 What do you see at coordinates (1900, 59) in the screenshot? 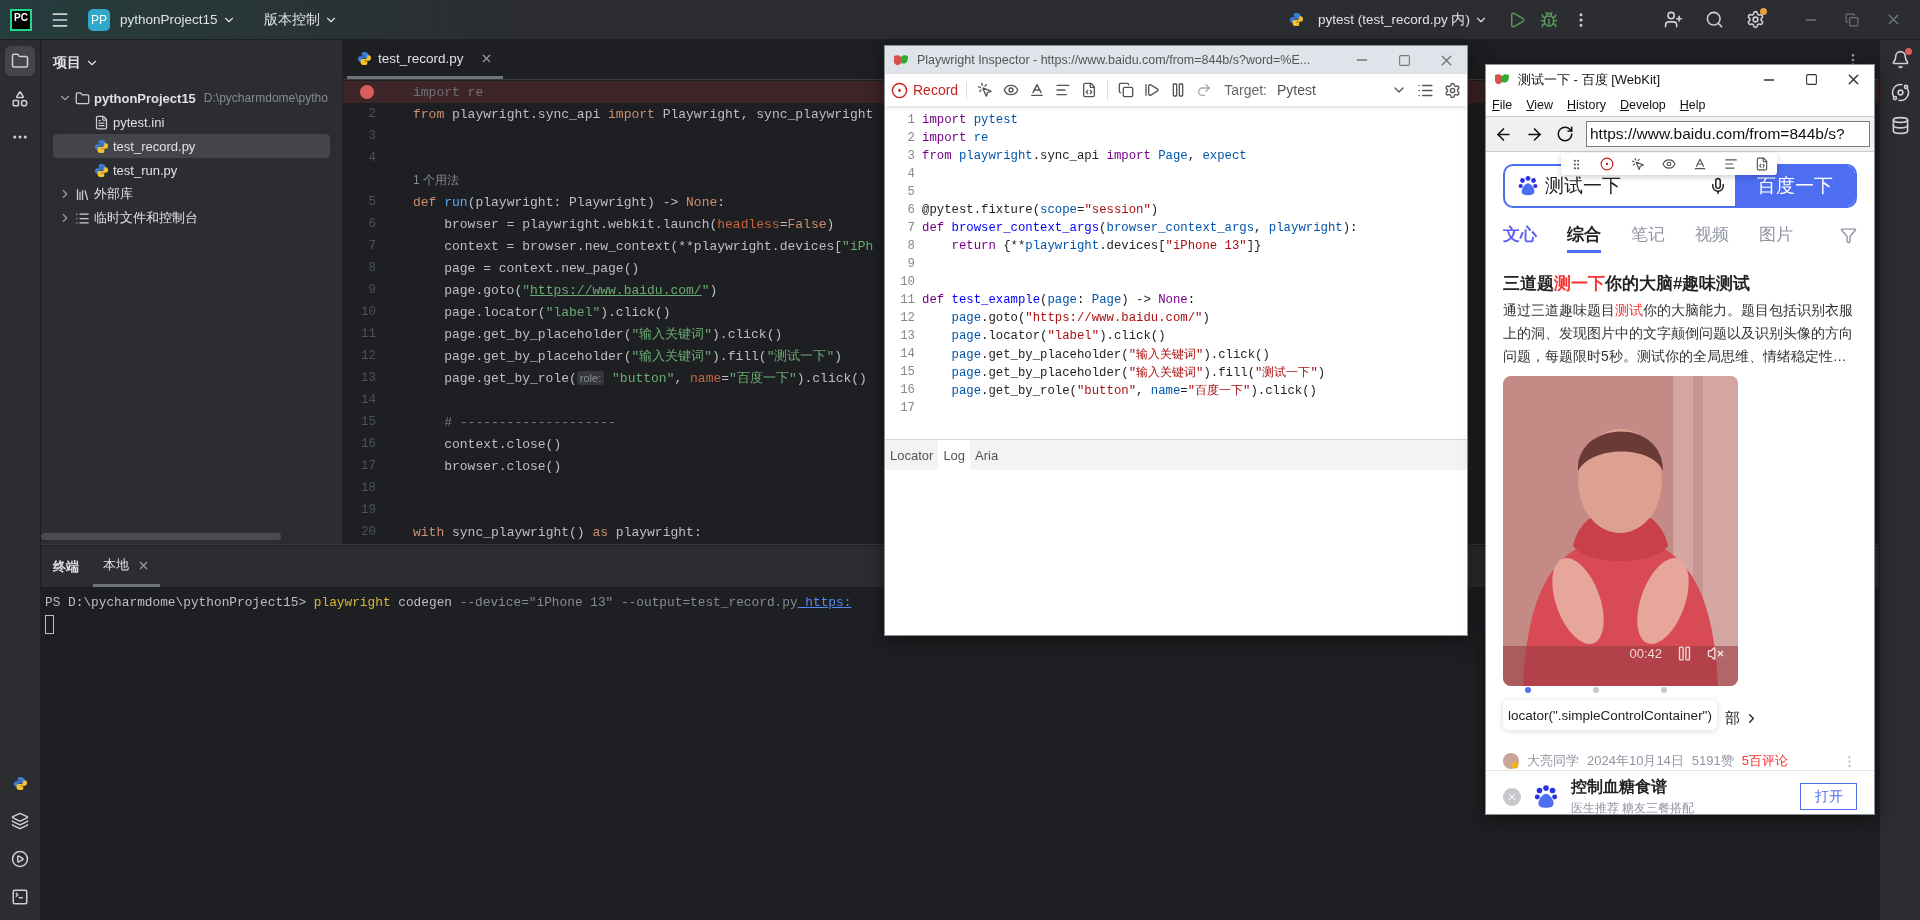
I see `notifications-icon` at bounding box center [1900, 59].